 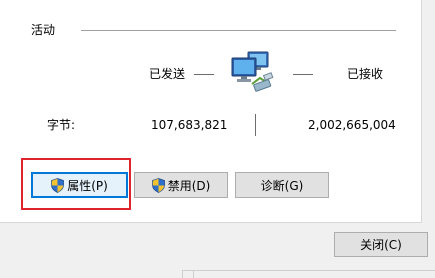 What do you see at coordinates (87, 185) in the screenshot?
I see `properties-button-label: 属性(P)` at bounding box center [87, 185].